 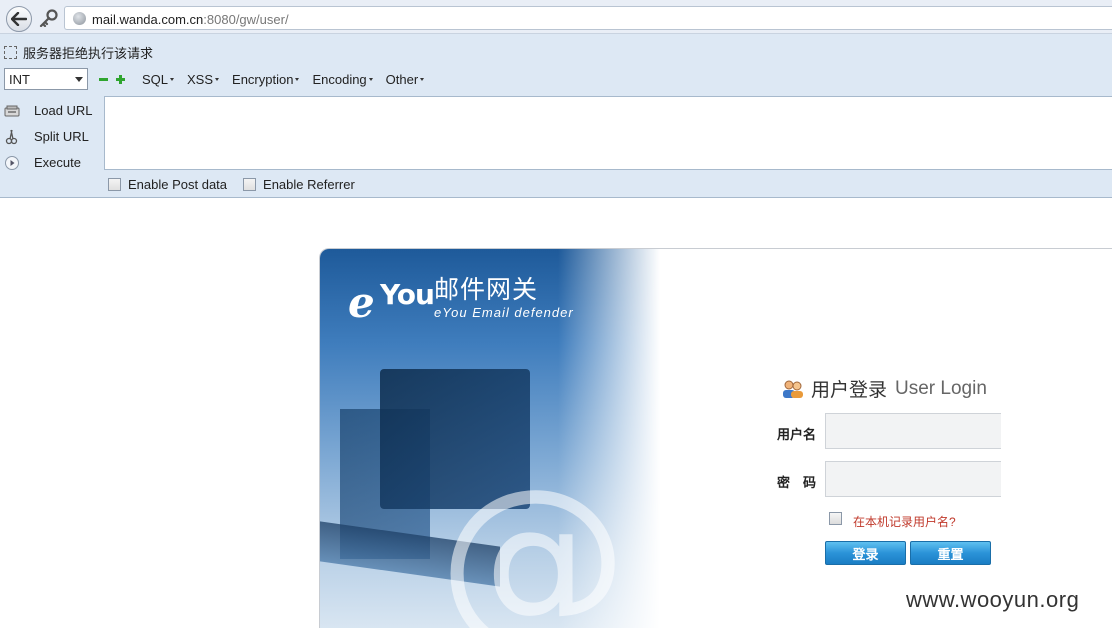 I want to click on reject-text: 服务器拒绝执行该请求, so click(x=88, y=53).